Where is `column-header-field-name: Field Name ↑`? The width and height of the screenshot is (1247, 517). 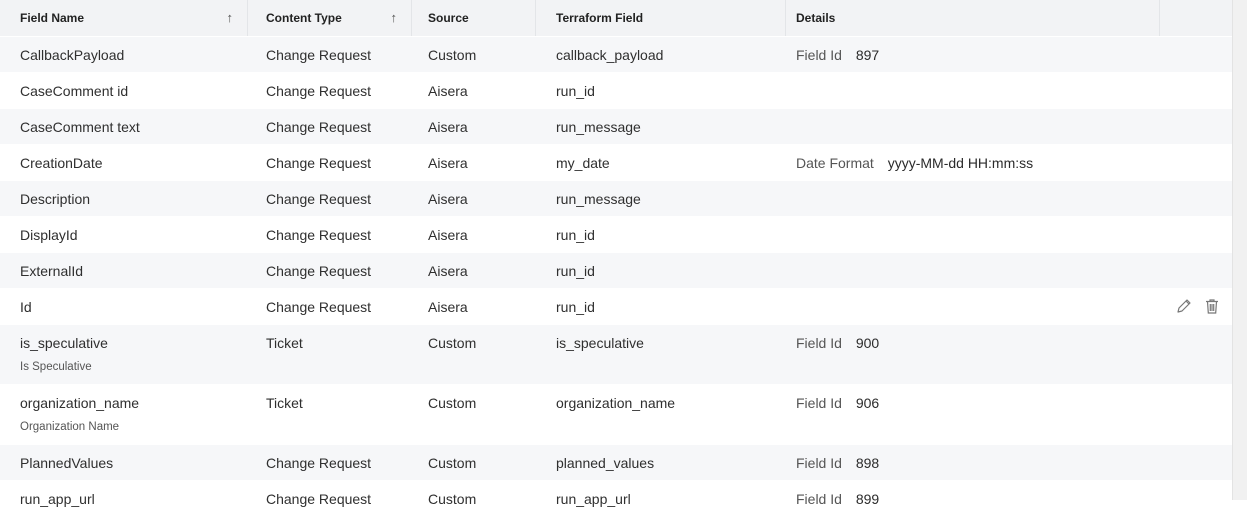 column-header-field-name: Field Name ↑ is located at coordinates (124, 18).